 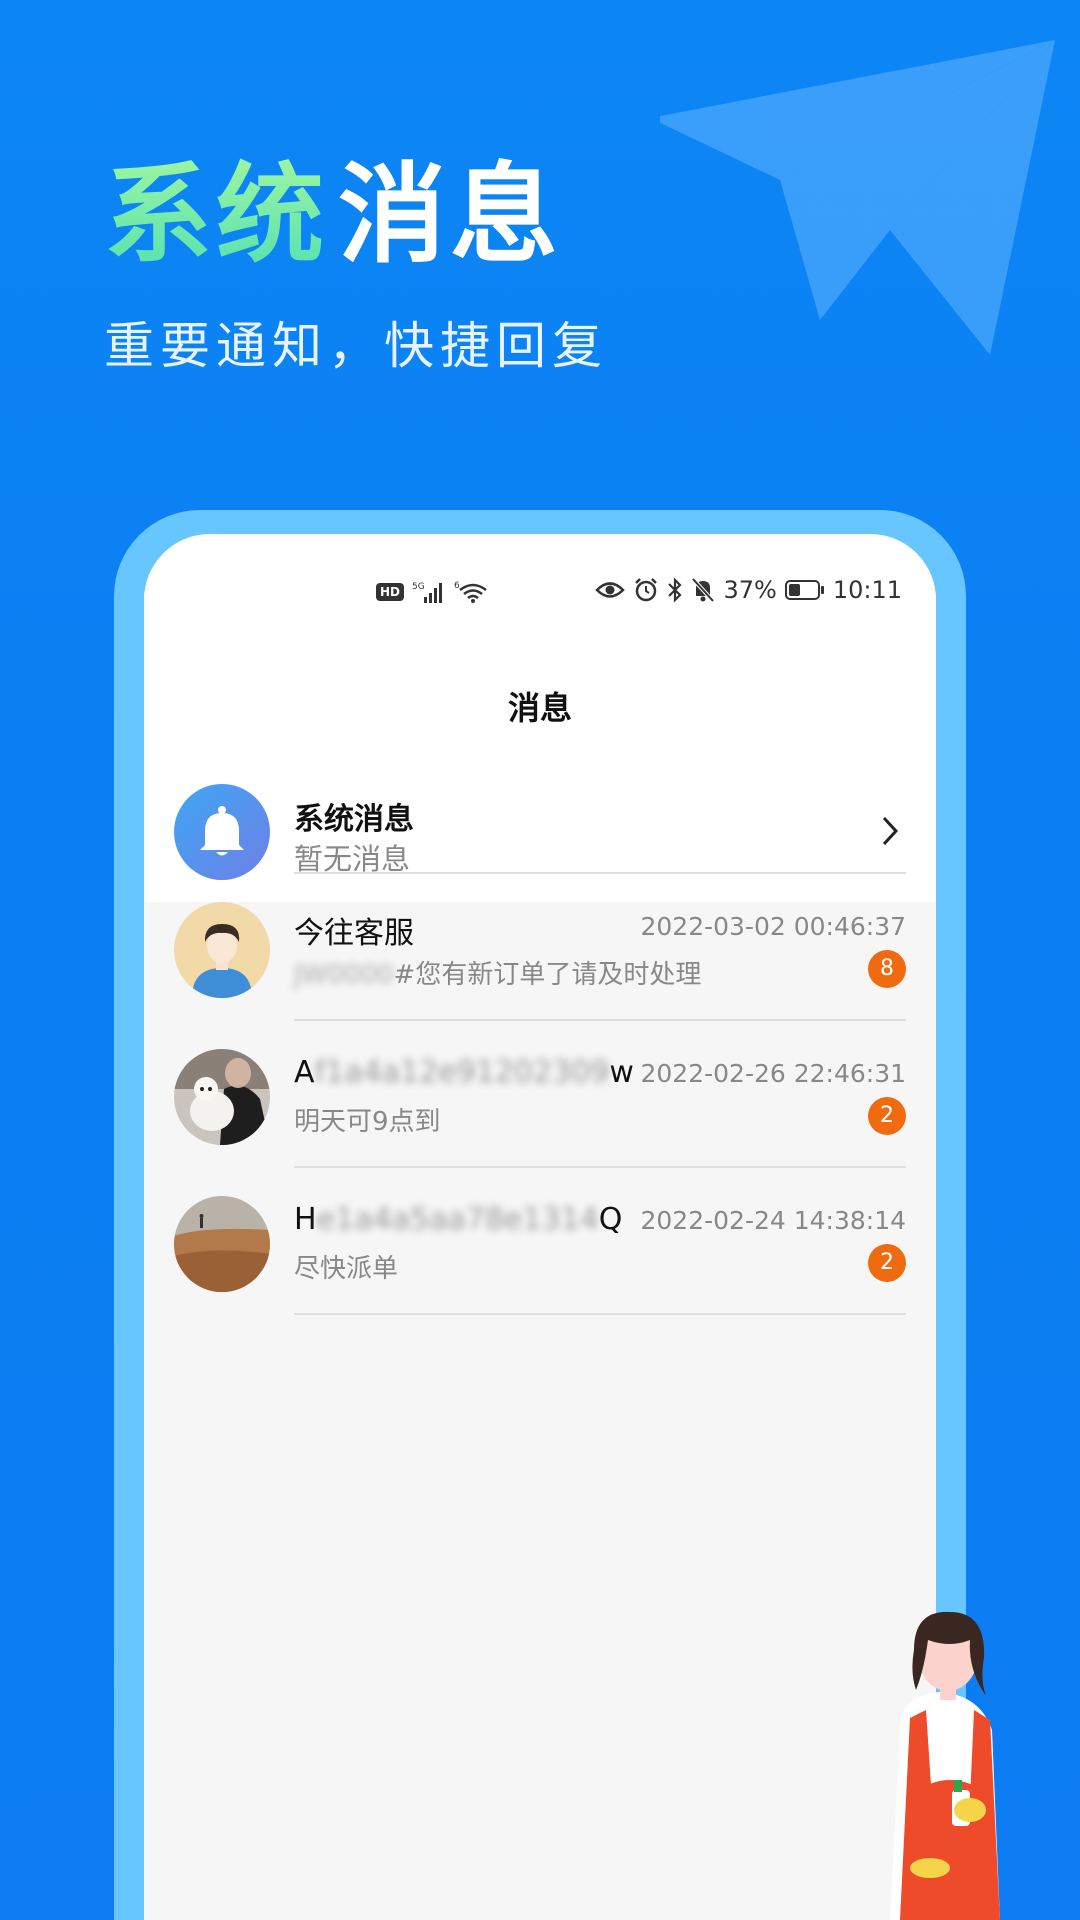 I want to click on avatar-cartoon-boy, so click(x=222, y=950).